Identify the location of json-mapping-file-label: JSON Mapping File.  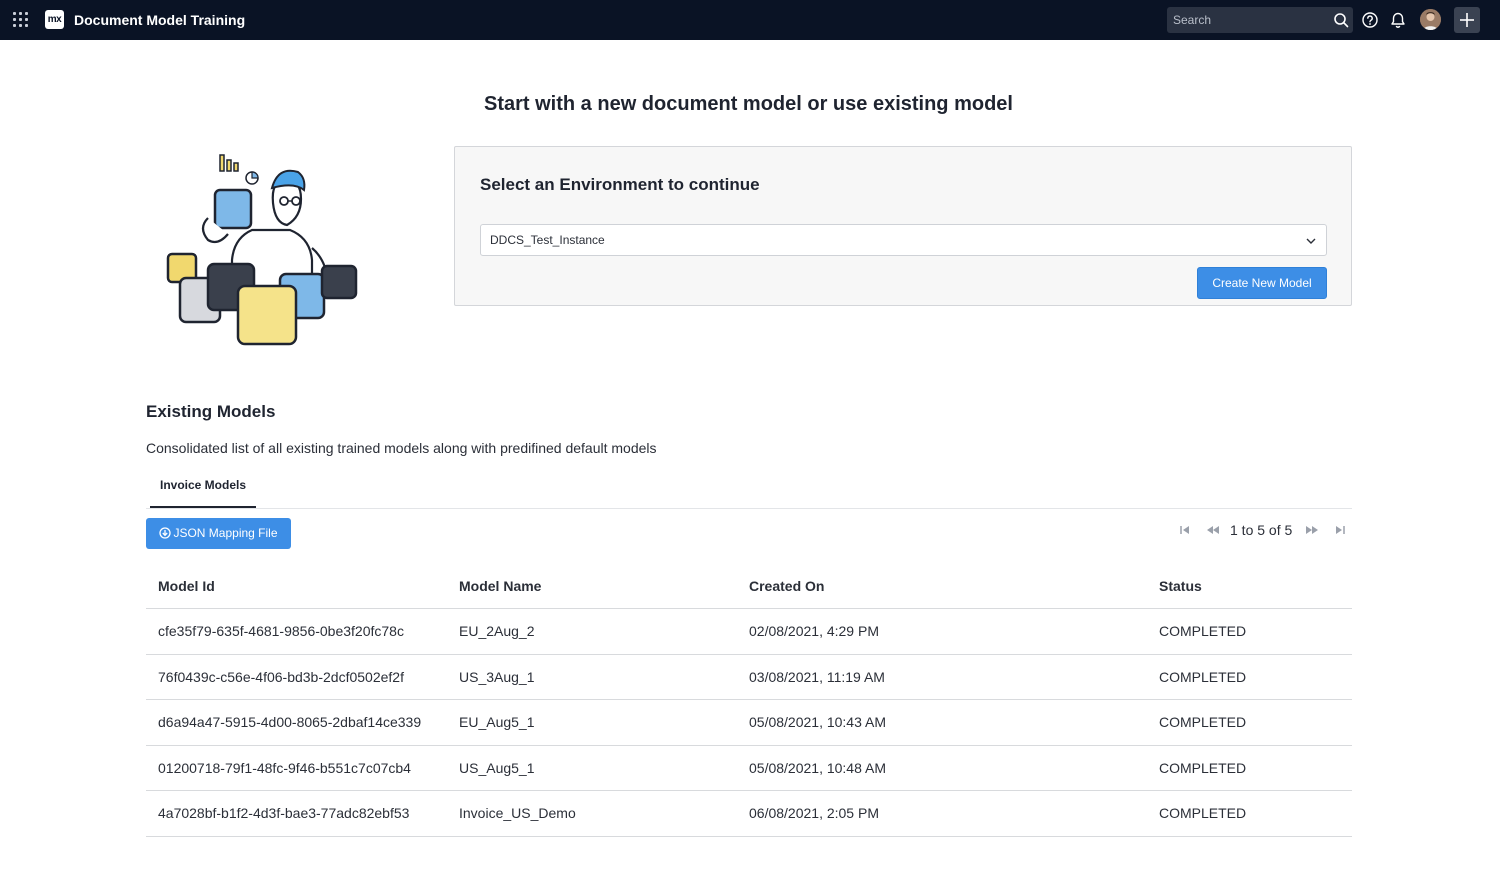
(225, 533).